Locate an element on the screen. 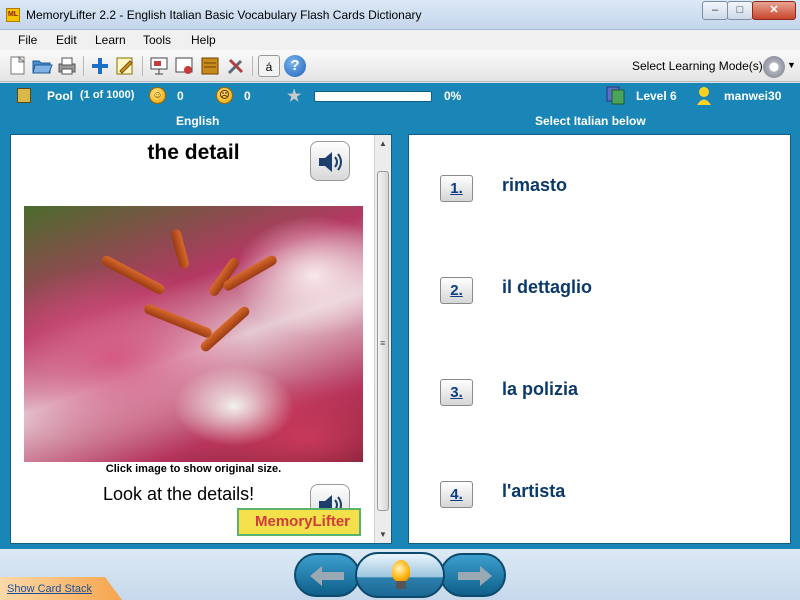 The height and width of the screenshot is (600, 800). lightbulb-icon is located at coordinates (401, 571).